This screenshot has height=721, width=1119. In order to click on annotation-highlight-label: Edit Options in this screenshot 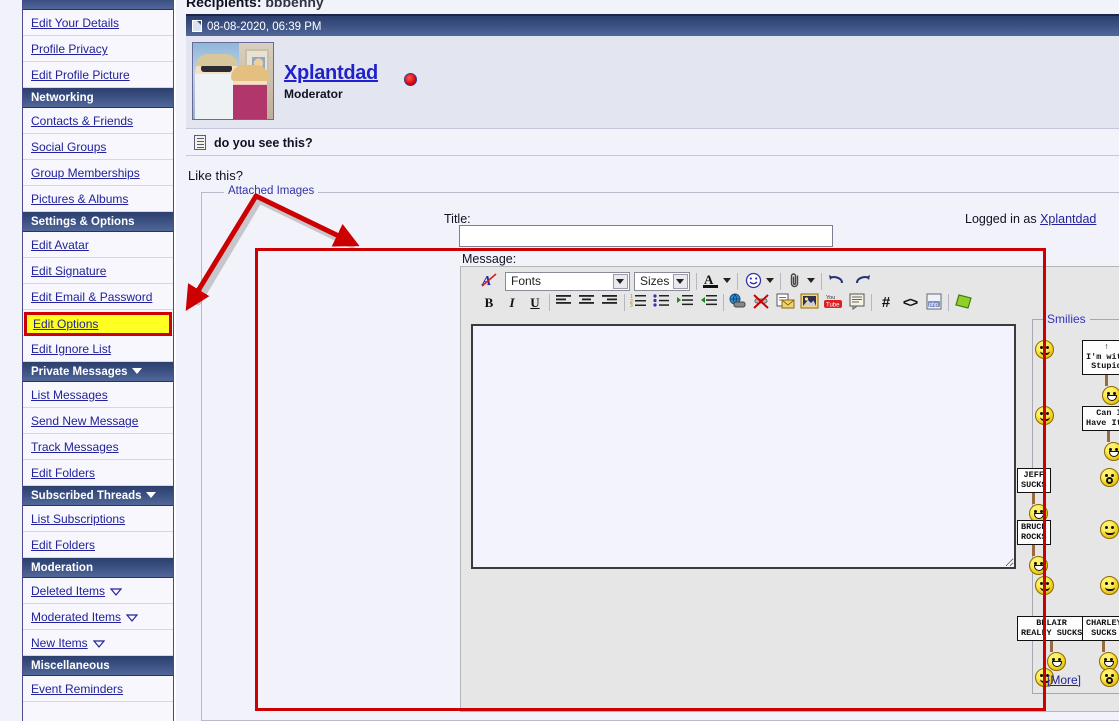, I will do `click(66, 324)`.